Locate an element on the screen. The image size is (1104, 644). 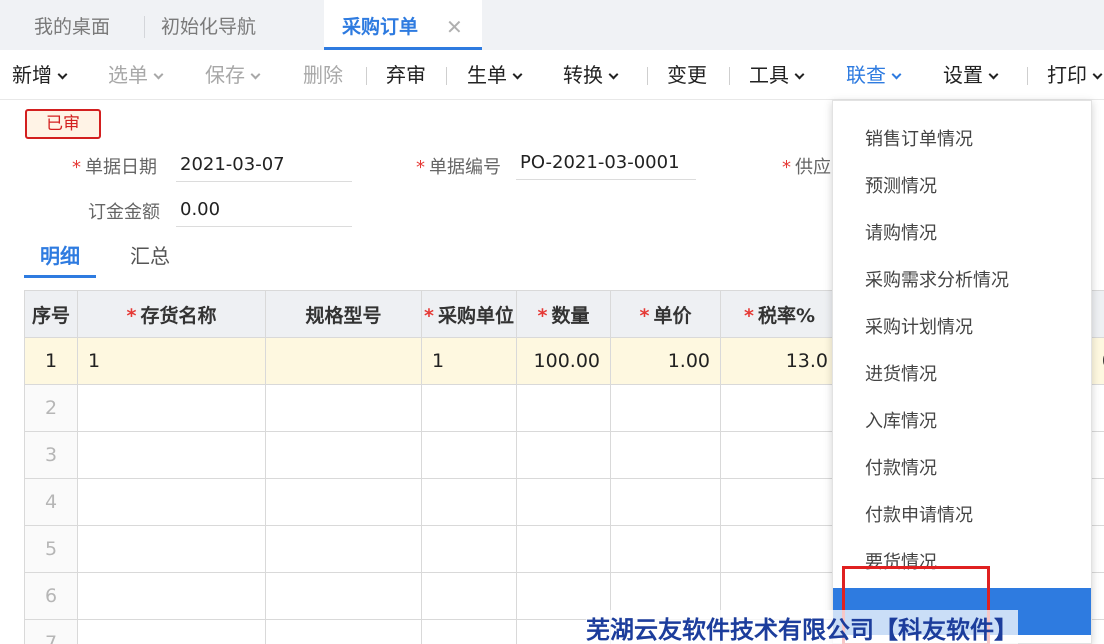
generate-button: 生单 is located at coordinates (495, 75).